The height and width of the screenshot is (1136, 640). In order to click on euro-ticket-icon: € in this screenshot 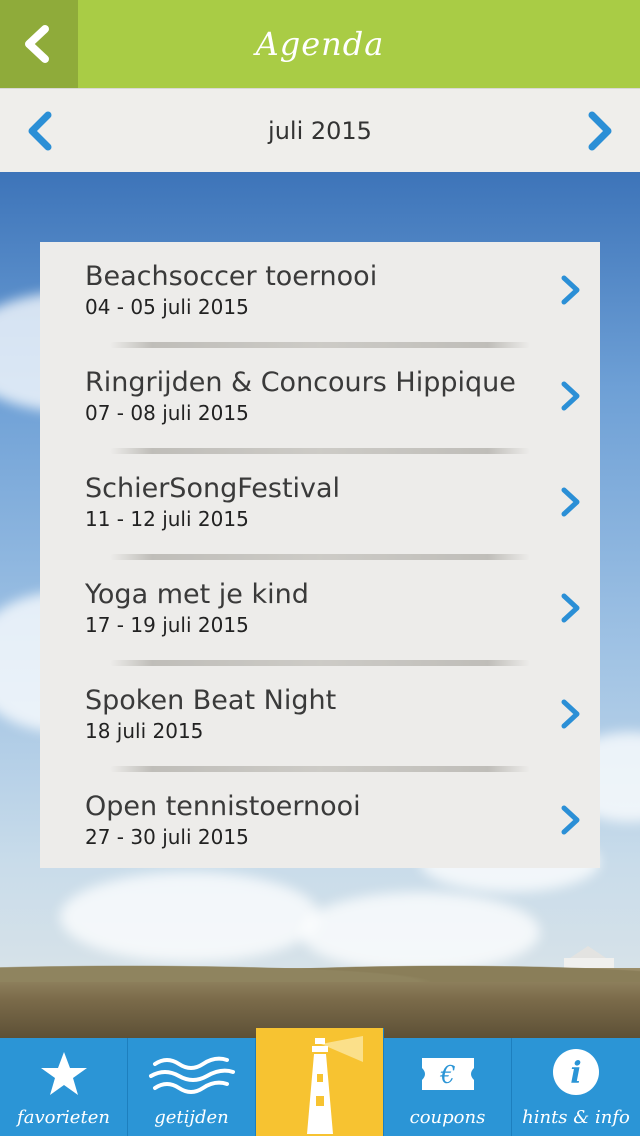, I will do `click(447, 1074)`.